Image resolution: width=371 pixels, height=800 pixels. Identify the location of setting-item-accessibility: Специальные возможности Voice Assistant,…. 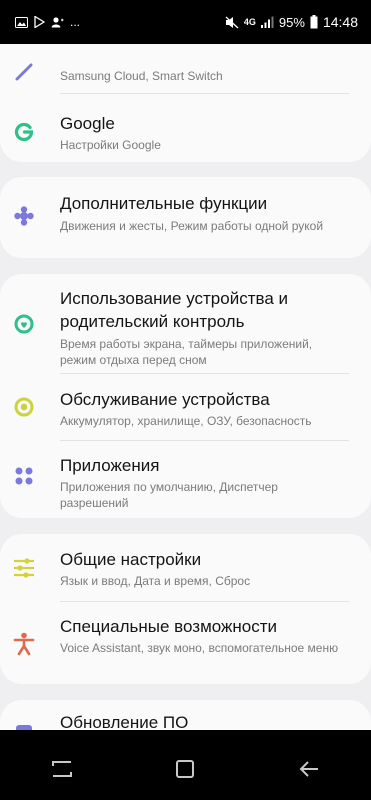
(185, 643).